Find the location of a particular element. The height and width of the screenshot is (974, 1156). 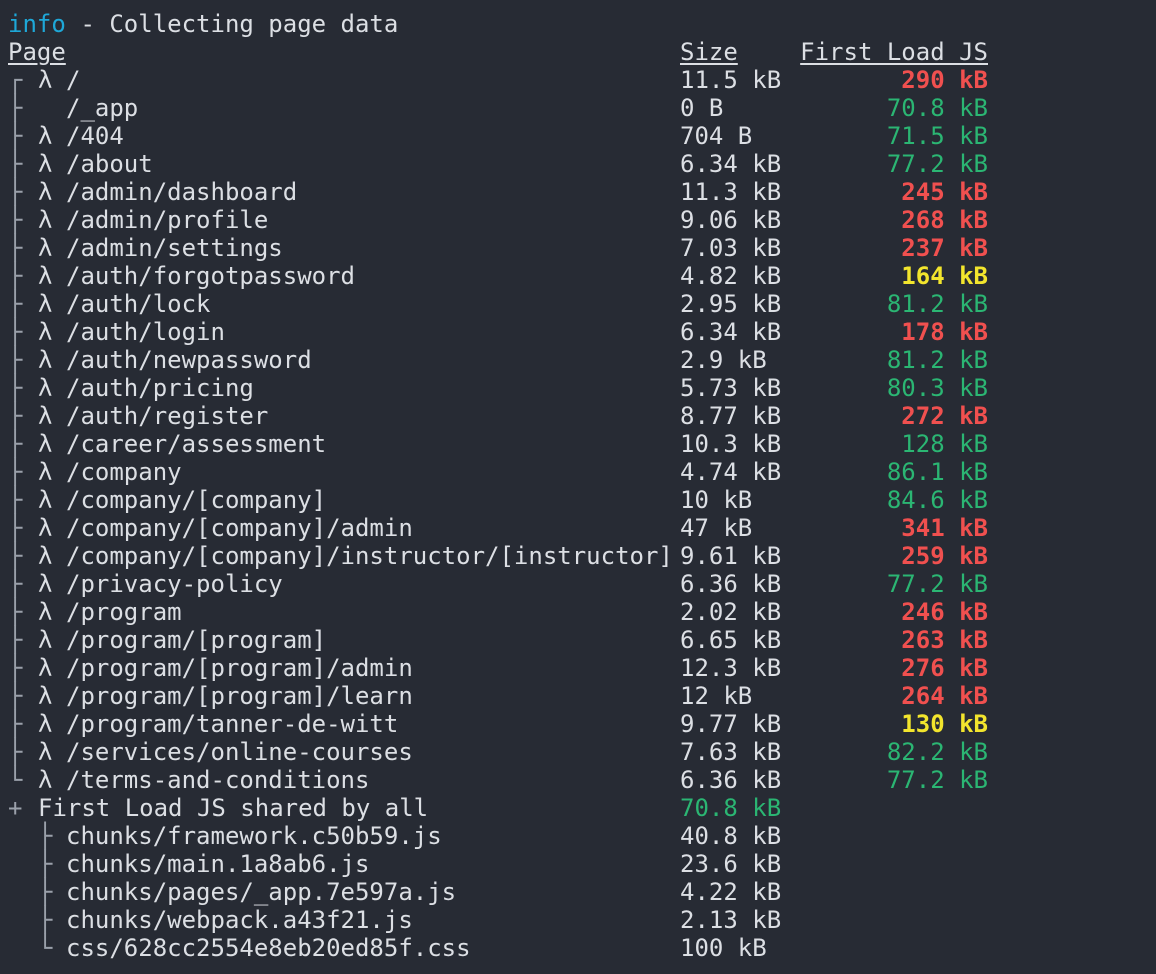

route-row: ├ λ/program/tanner-de-witt 9.77 kB 130 kB is located at coordinates (578, 724).